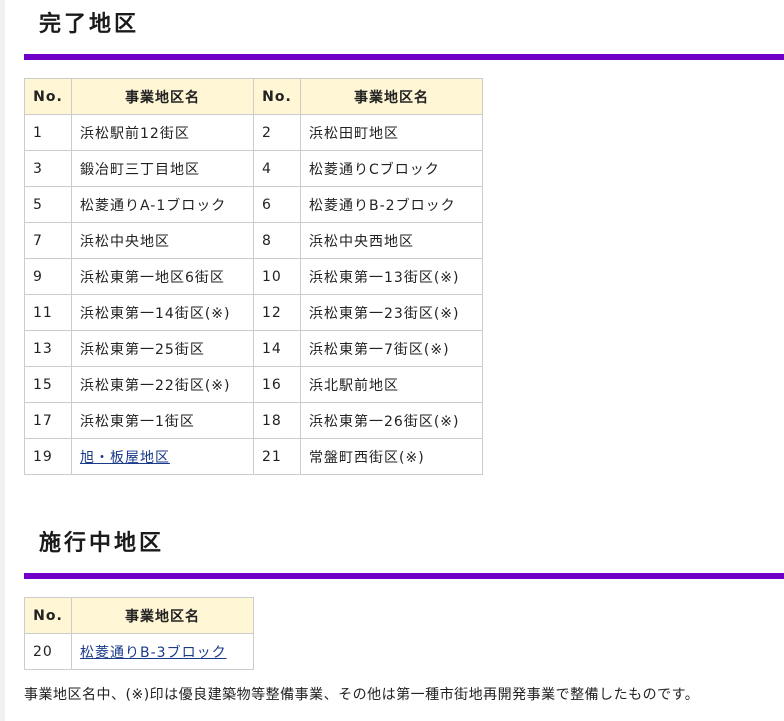  Describe the element at coordinates (277, 132) in the screenshot. I see `district-no: 2` at that location.